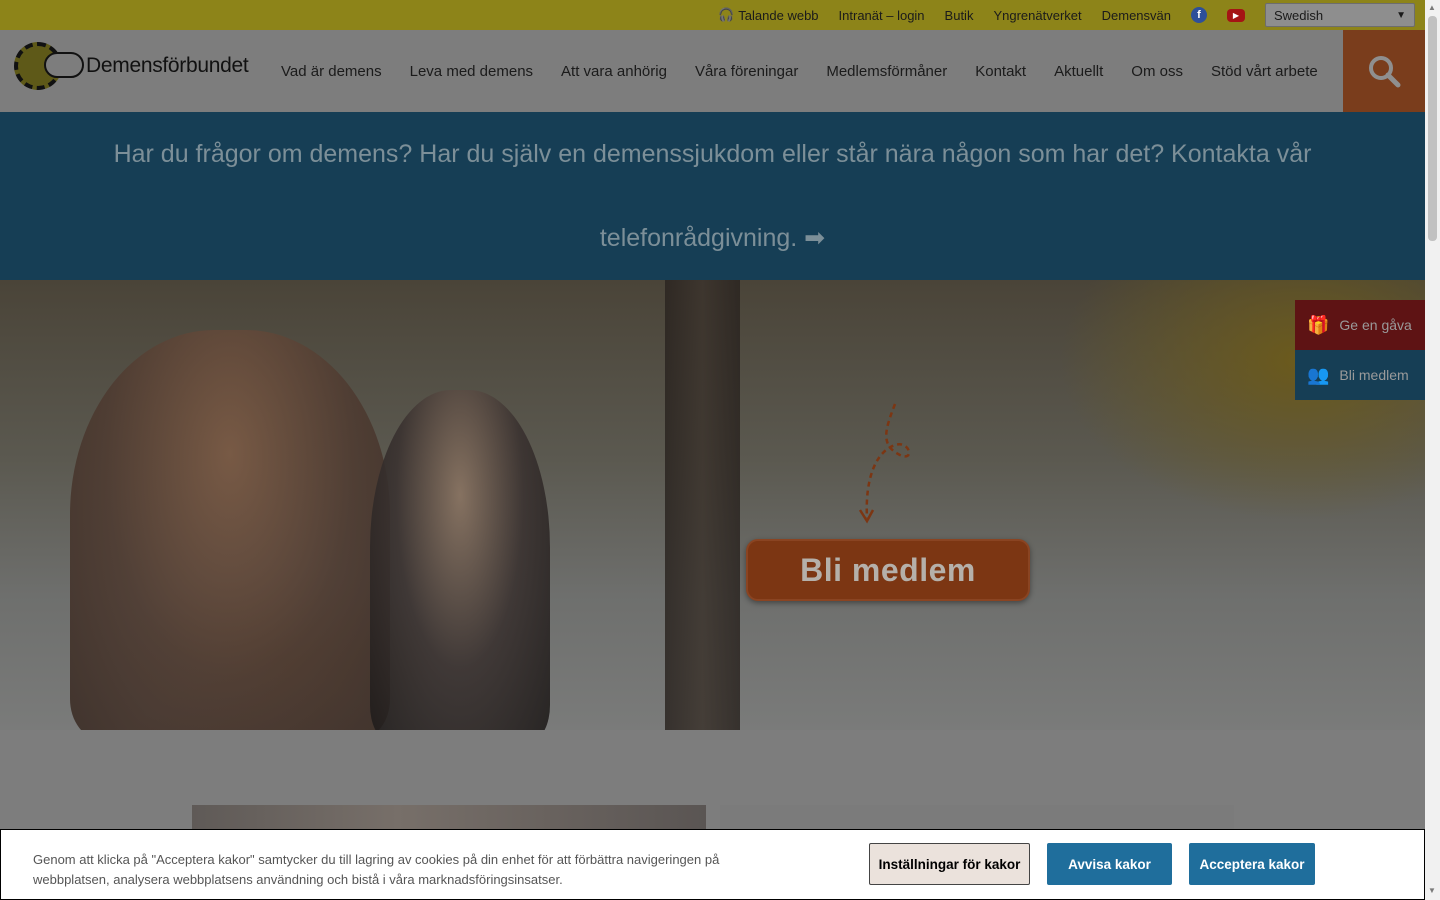 The image size is (1440, 900). What do you see at coordinates (882, 15) in the screenshot?
I see `intranat-login-link: Intranät – login` at bounding box center [882, 15].